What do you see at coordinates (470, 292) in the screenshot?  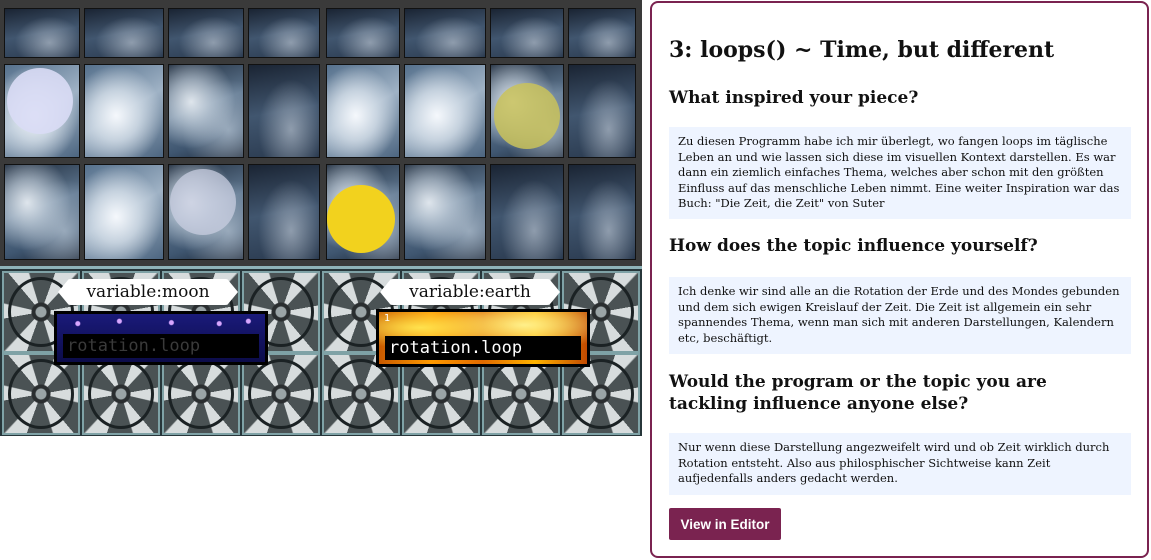 I see `earth-variable-label: variable:earth` at bounding box center [470, 292].